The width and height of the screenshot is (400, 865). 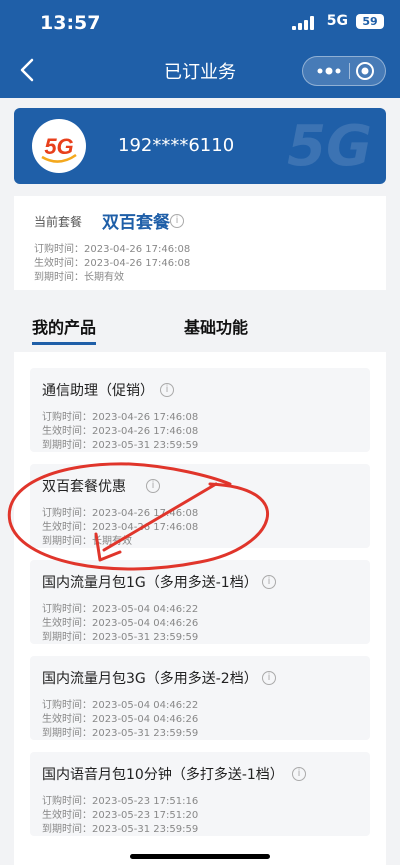 I want to click on product-name: 国内流量月包1G（多用多送-1档）, so click(x=150, y=583).